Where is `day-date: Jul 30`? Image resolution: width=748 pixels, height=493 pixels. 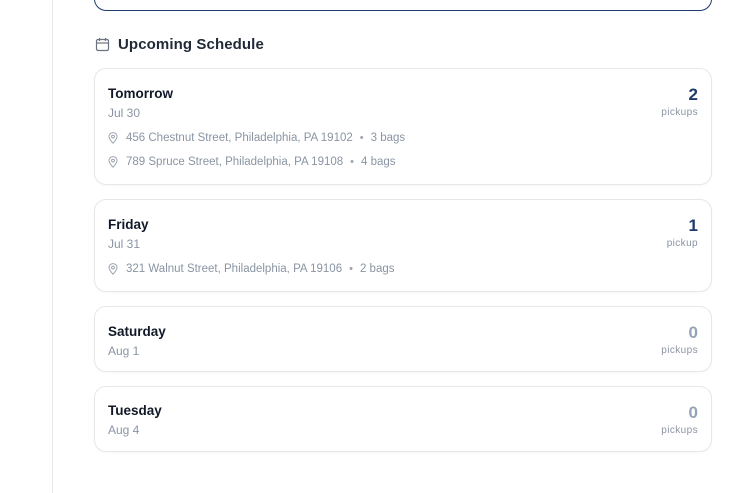 day-date: Jul 30 is located at coordinates (124, 113).